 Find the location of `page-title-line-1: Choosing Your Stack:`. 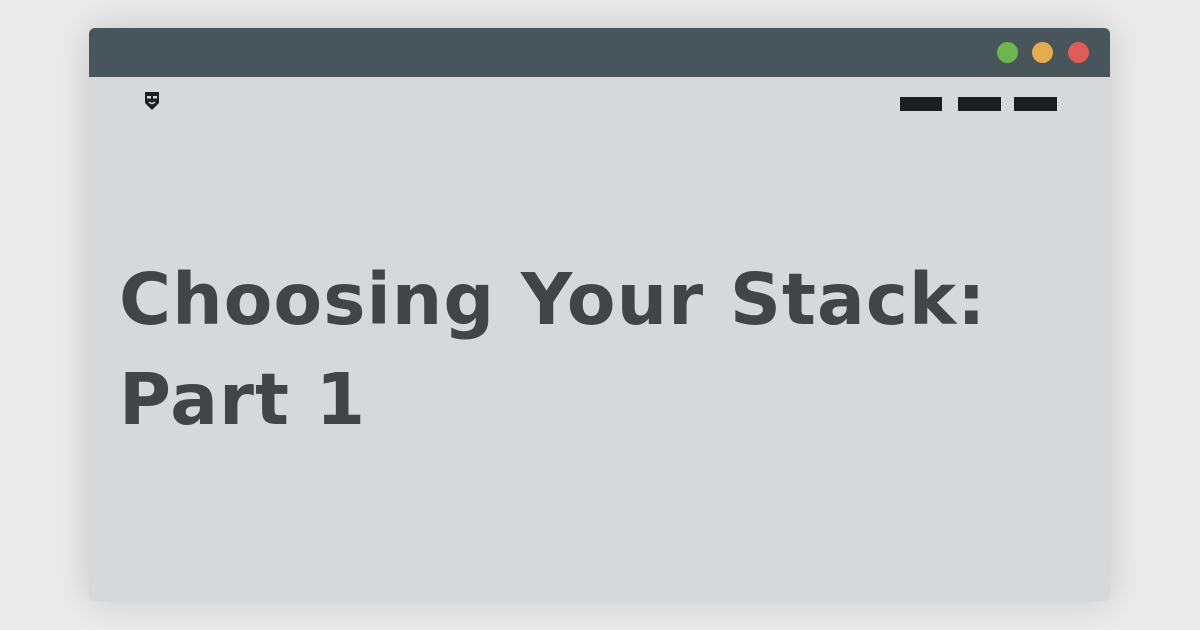

page-title-line-1: Choosing Your Stack: is located at coordinates (553, 299).